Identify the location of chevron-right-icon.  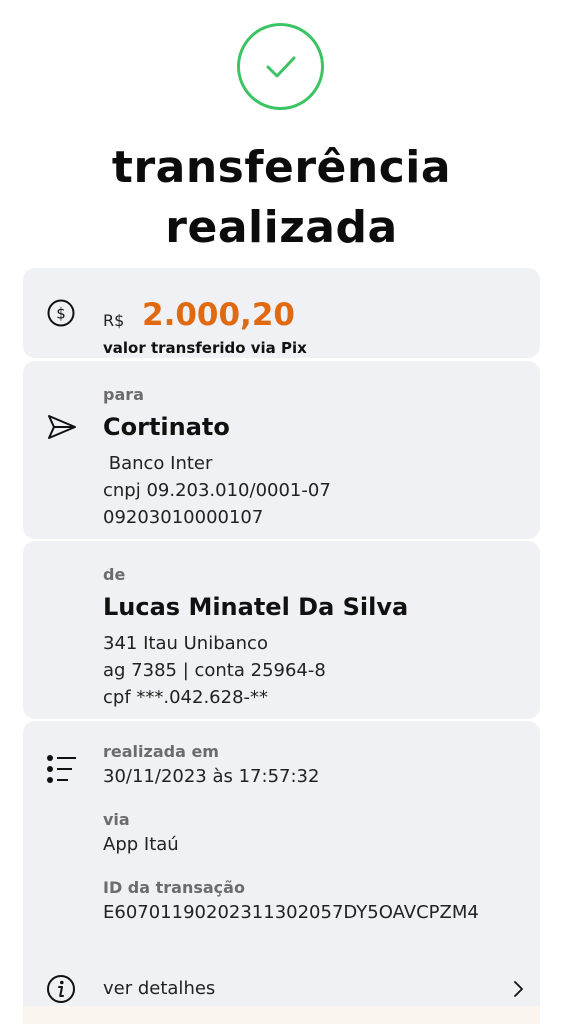
(518, 991).